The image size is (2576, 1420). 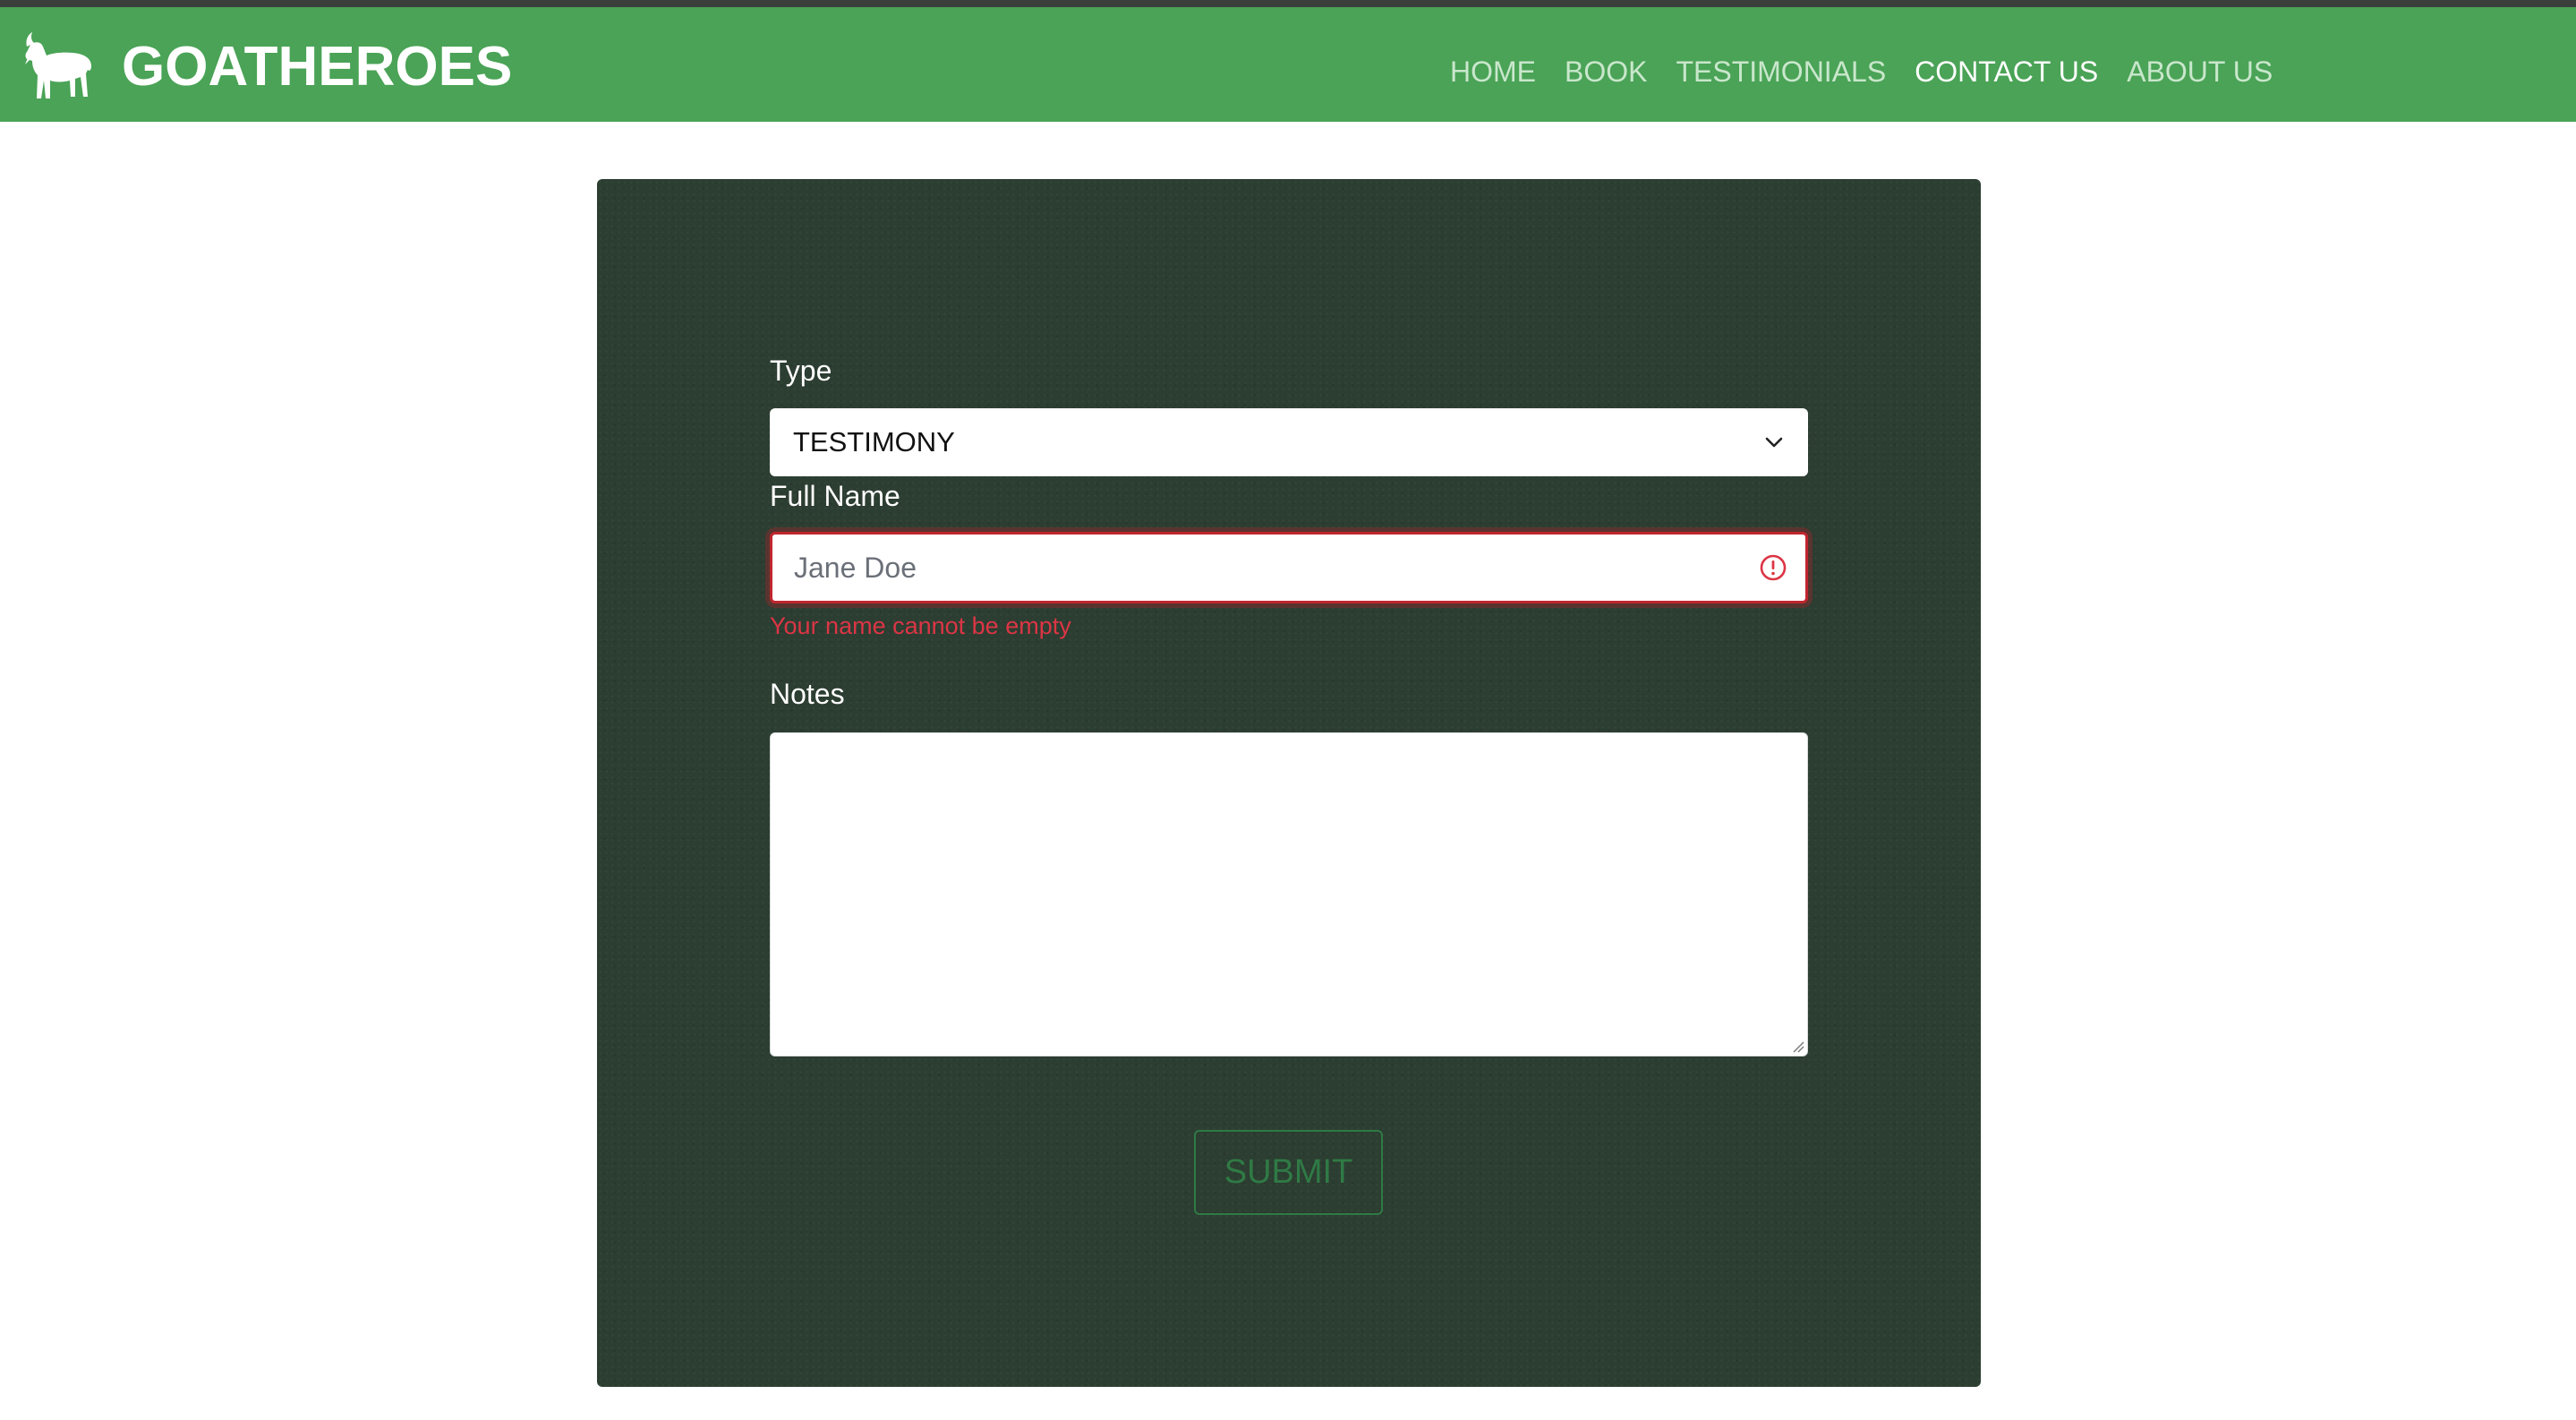 I want to click on brand-name: GOATHEROES, so click(x=317, y=67).